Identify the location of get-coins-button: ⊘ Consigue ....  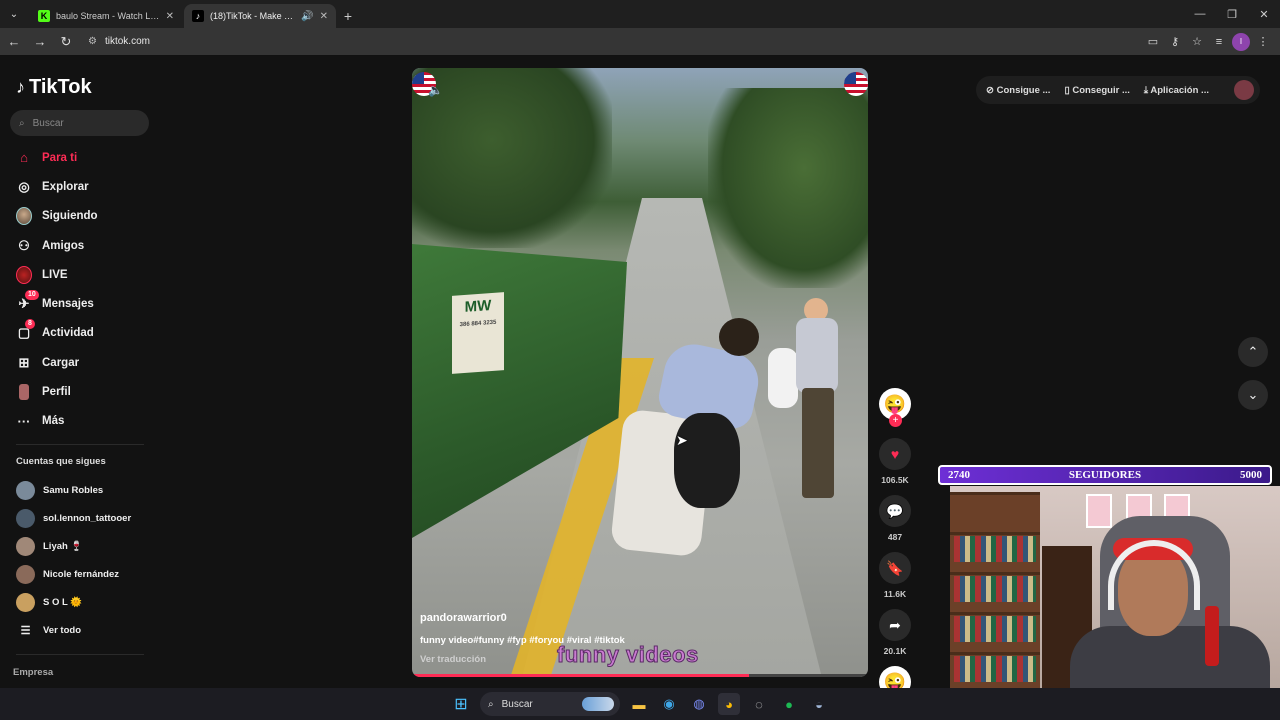
(1018, 90).